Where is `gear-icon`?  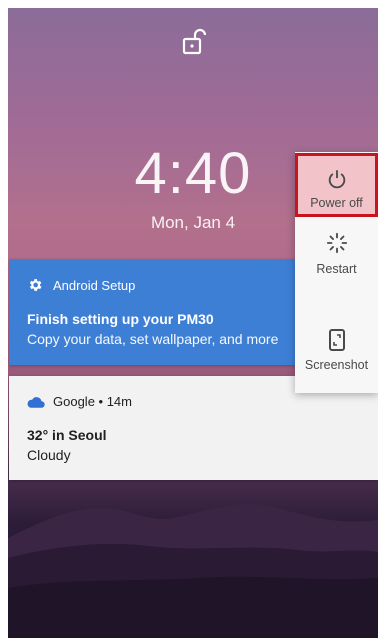
gear-icon is located at coordinates (35, 285).